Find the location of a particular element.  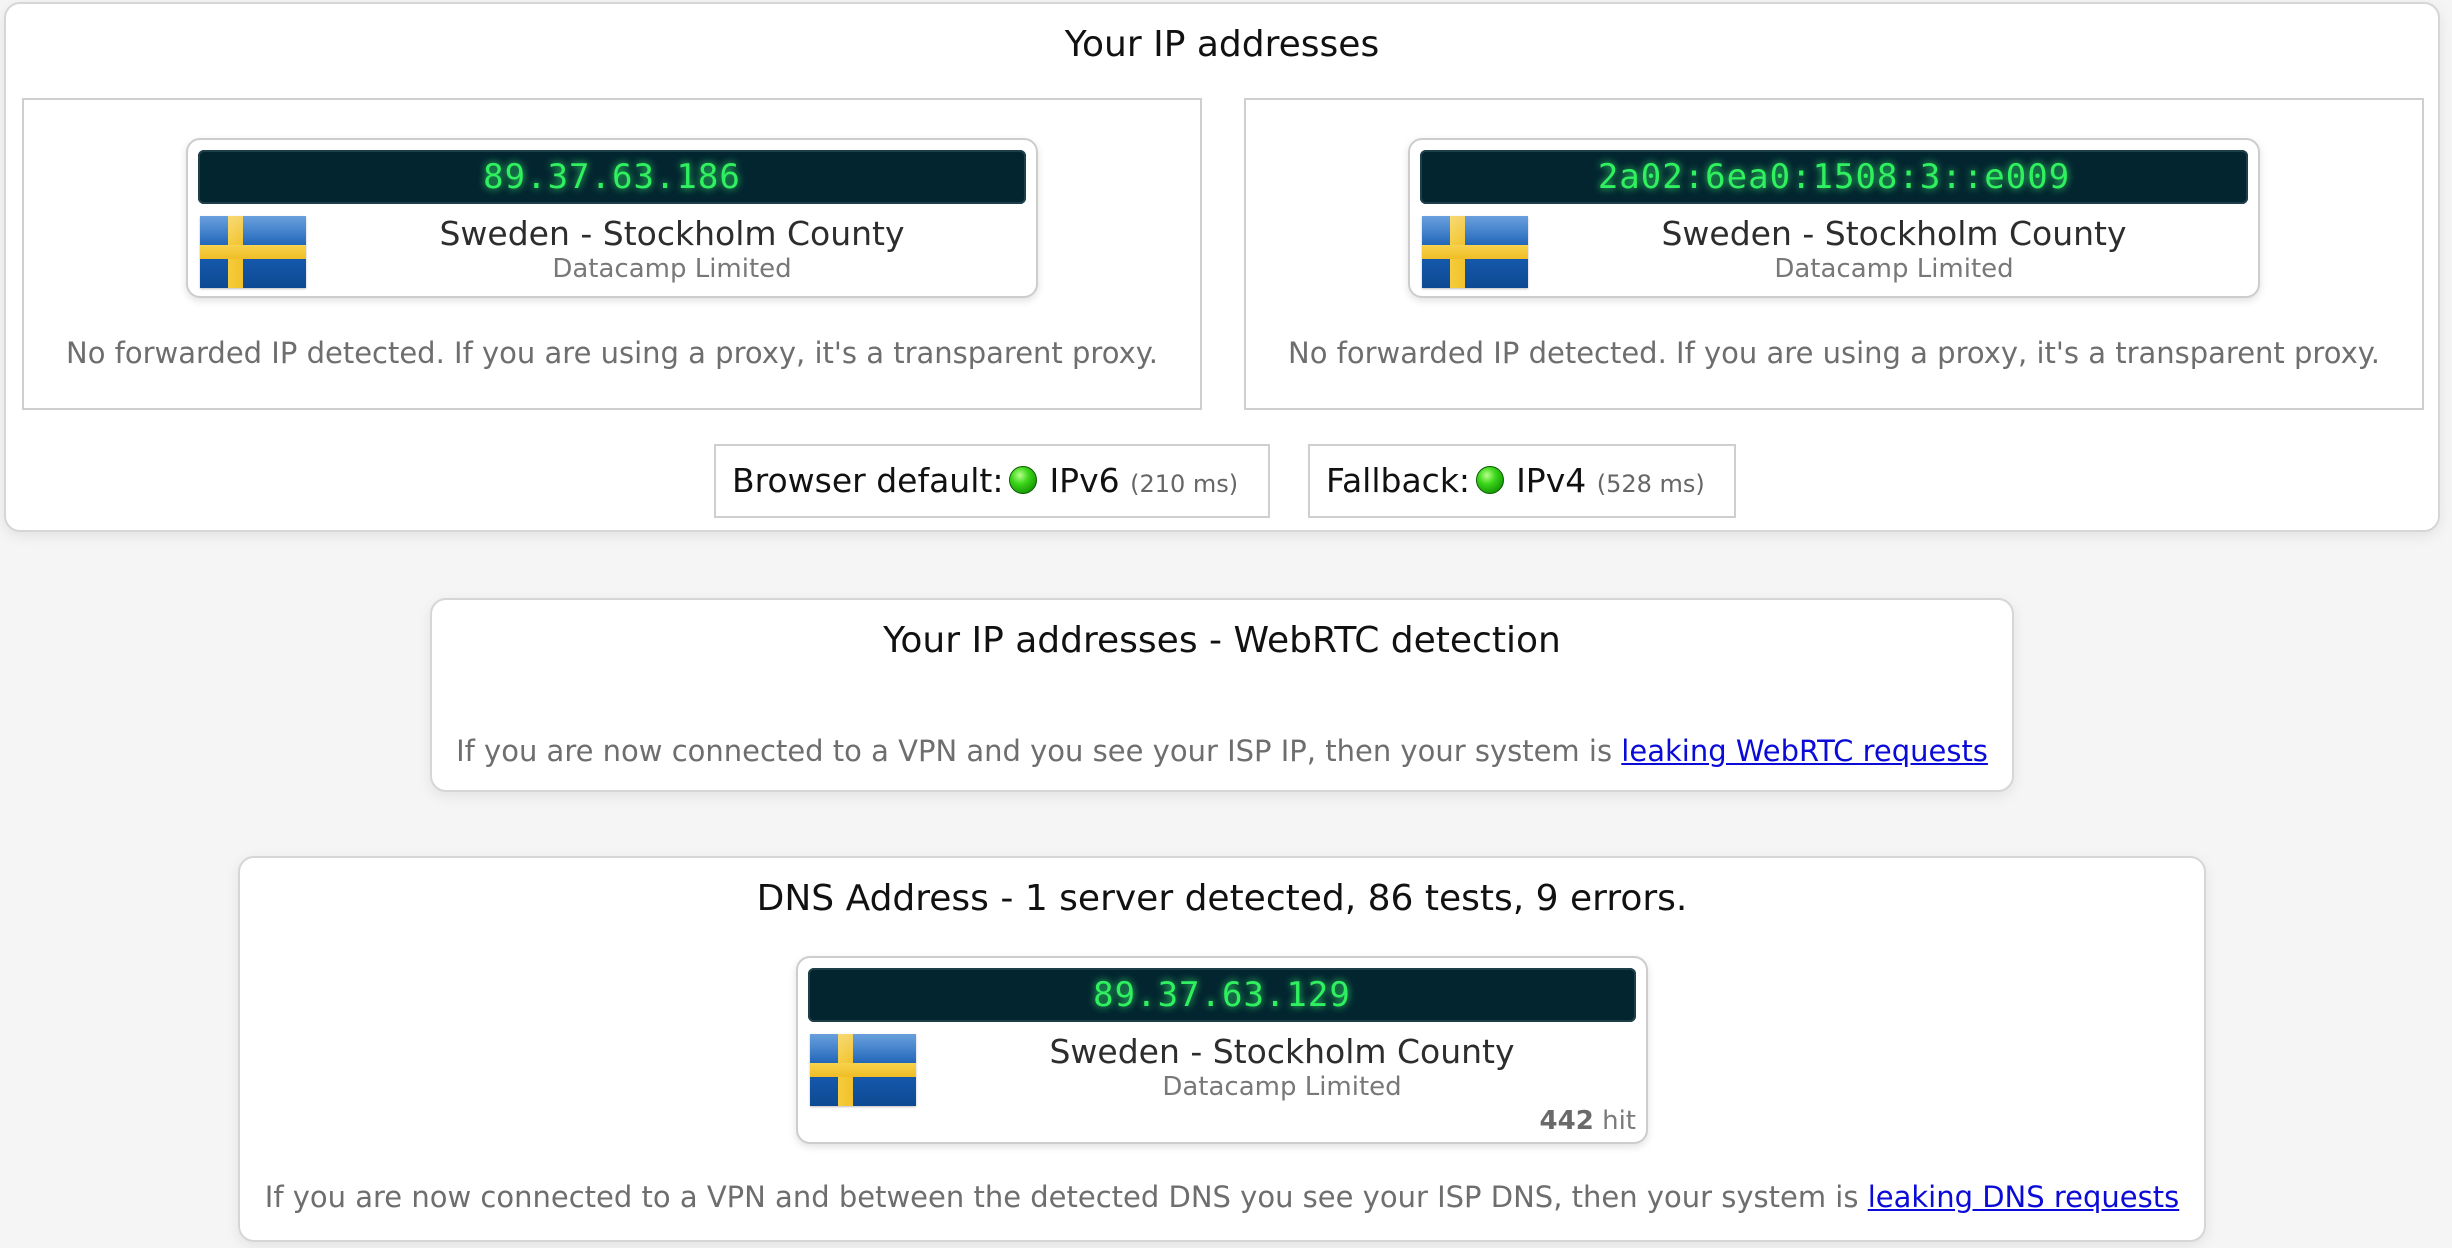

webrtc-title: Your IP addresses - WebRTC detection is located at coordinates (1222, 640).